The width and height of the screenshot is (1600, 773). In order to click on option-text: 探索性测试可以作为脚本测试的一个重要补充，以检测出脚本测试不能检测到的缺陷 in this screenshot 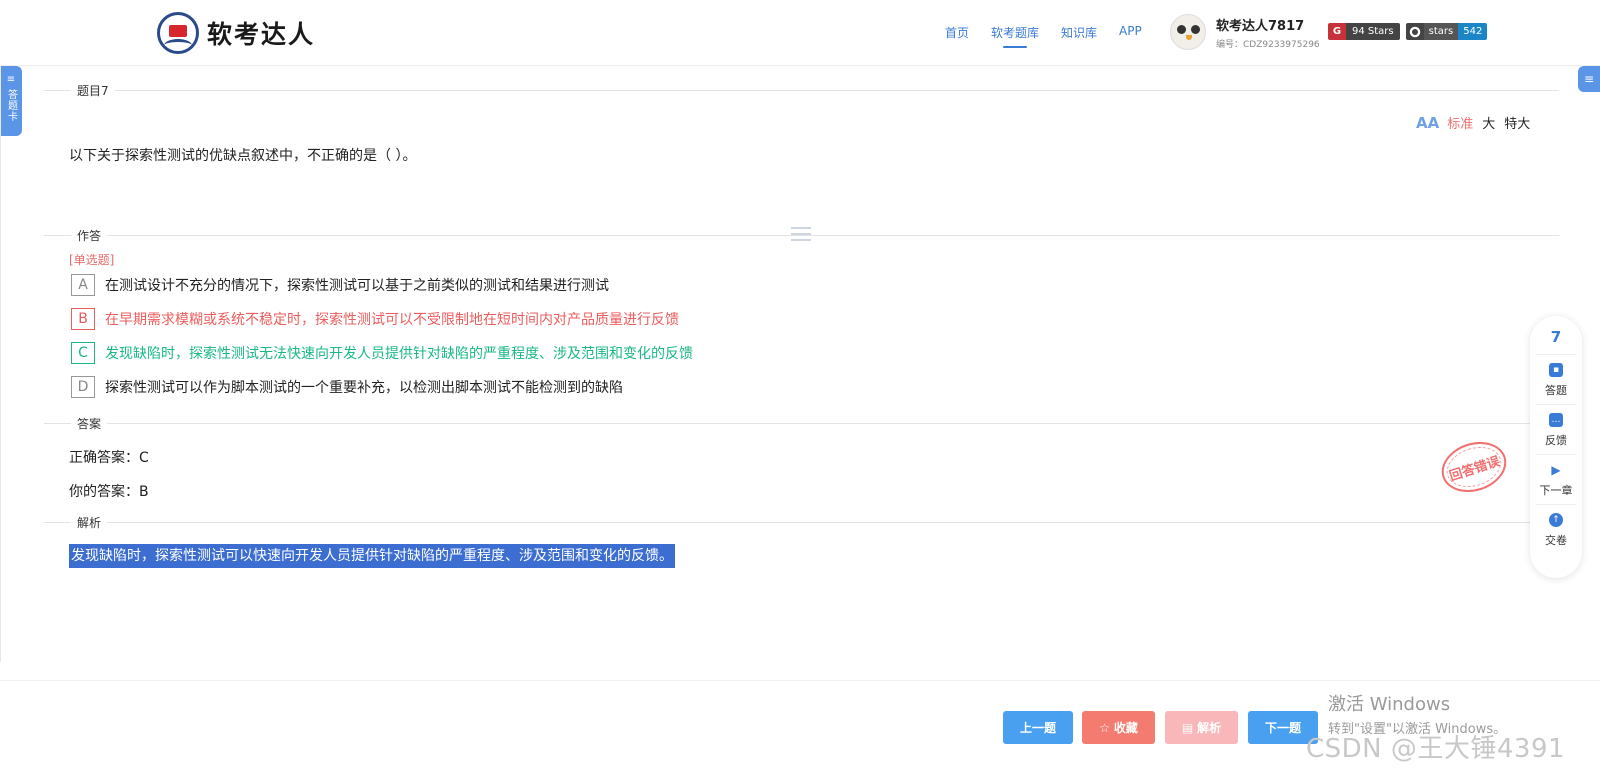, I will do `click(364, 388)`.